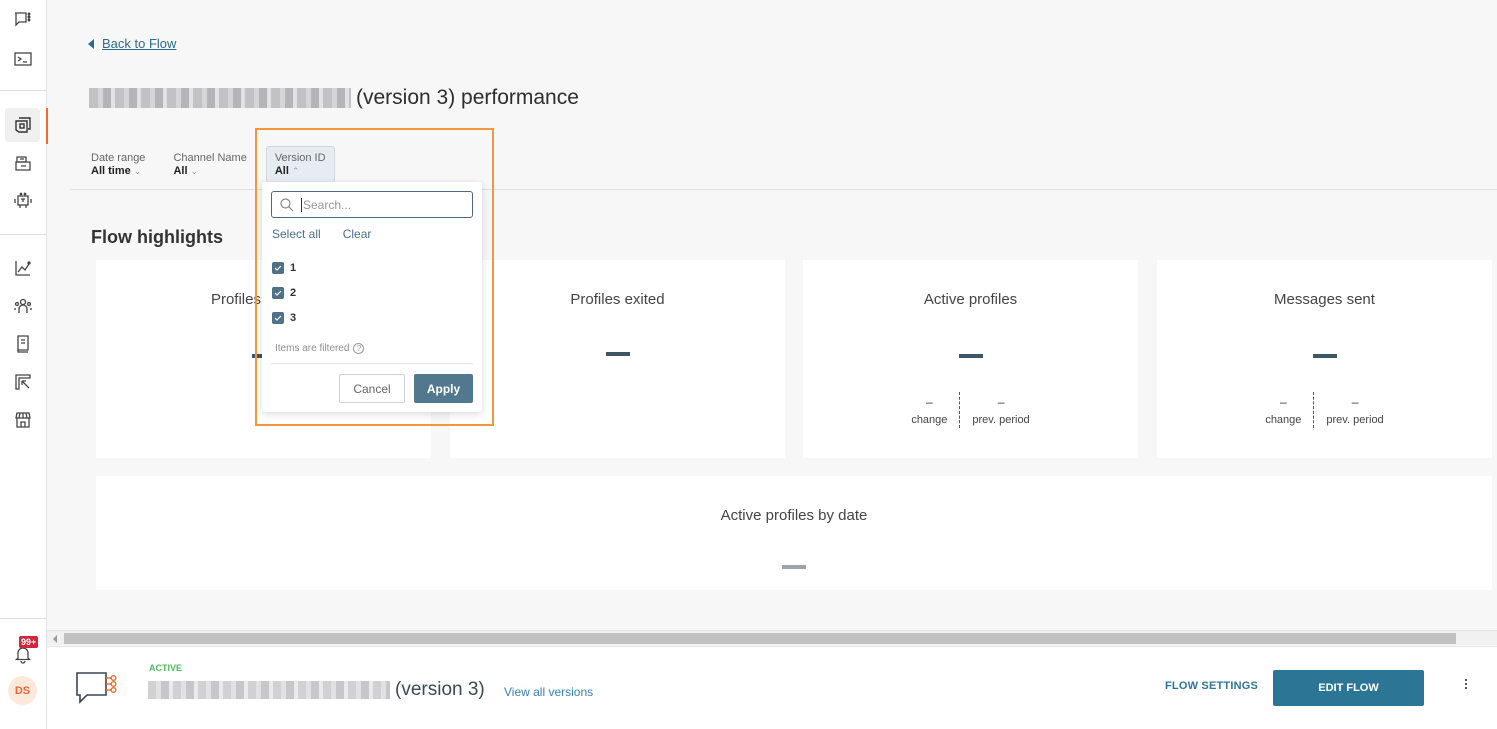 Image resolution: width=1497 pixels, height=729 pixels. Describe the element at coordinates (22, 20) in the screenshot. I see `conversations-icon` at that location.